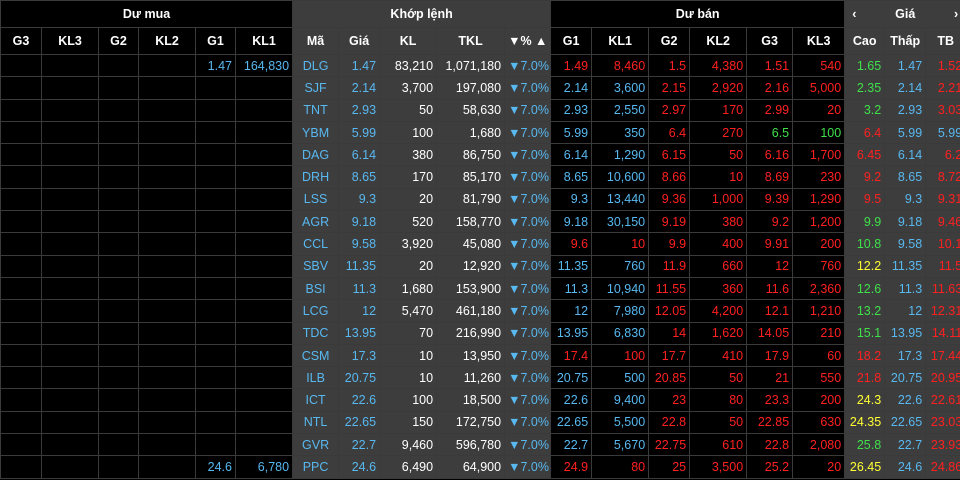 This screenshot has height=480, width=960. I want to click on col-header-price-2: TB, so click(942, 41).